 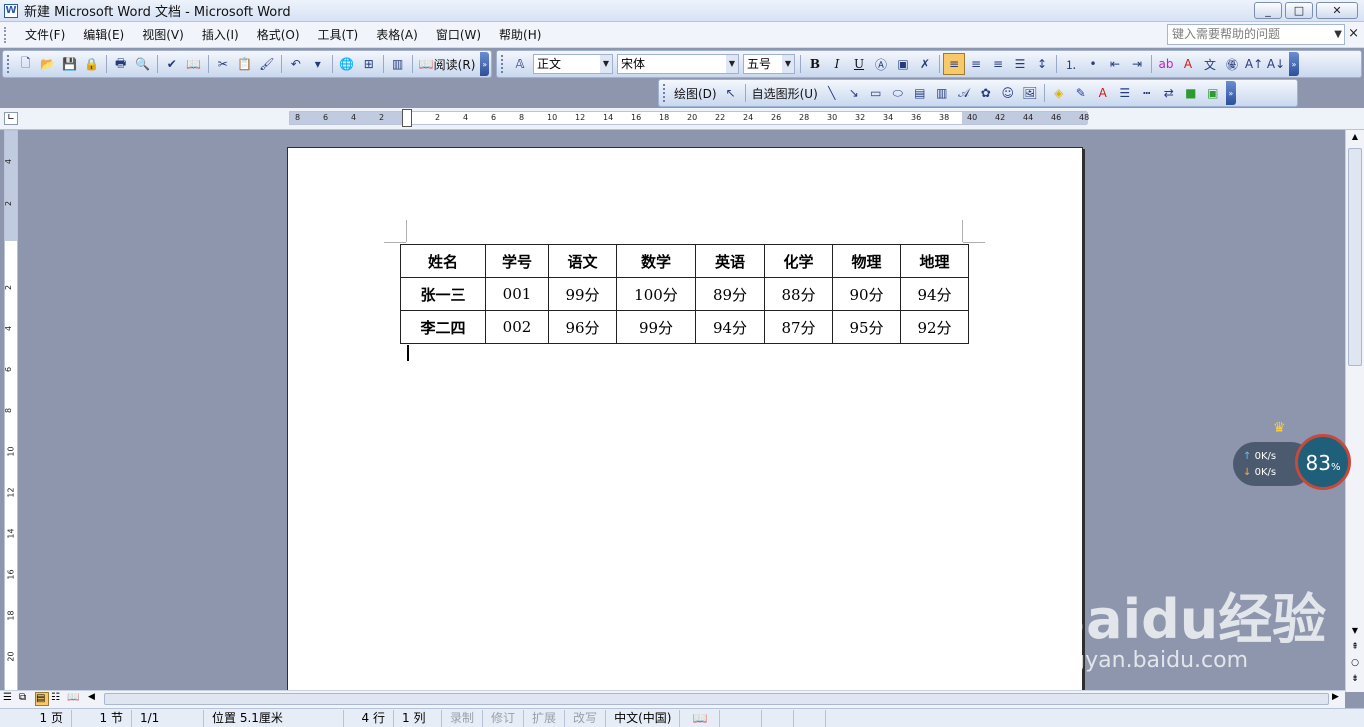 What do you see at coordinates (121, 64) in the screenshot?
I see `print-icon: 🖶` at bounding box center [121, 64].